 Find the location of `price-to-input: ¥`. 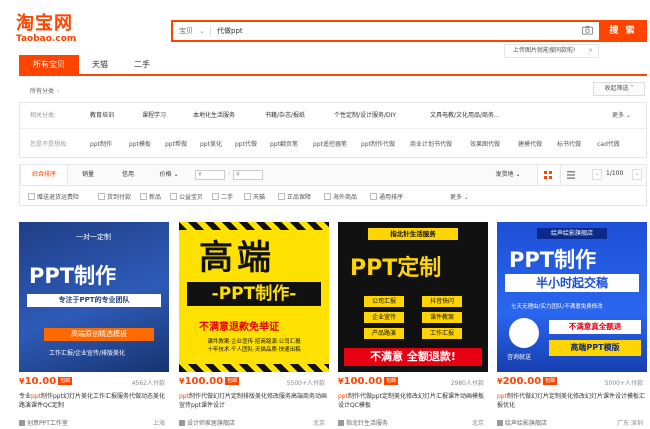

price-to-input: ¥ is located at coordinates (248, 175).